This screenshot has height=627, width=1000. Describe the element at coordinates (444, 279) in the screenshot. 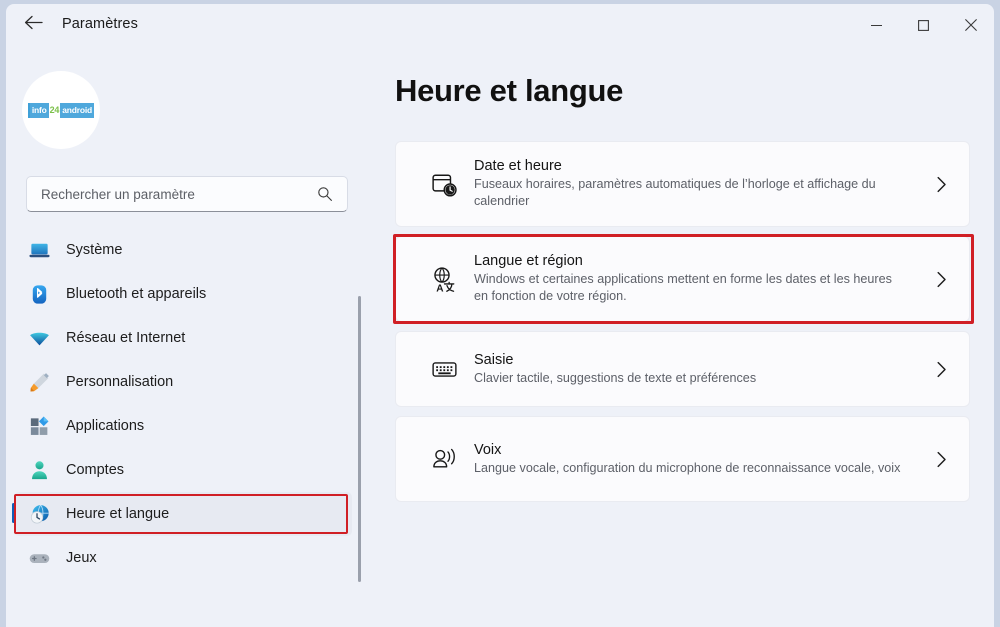

I see `globe-language-icon: A` at that location.